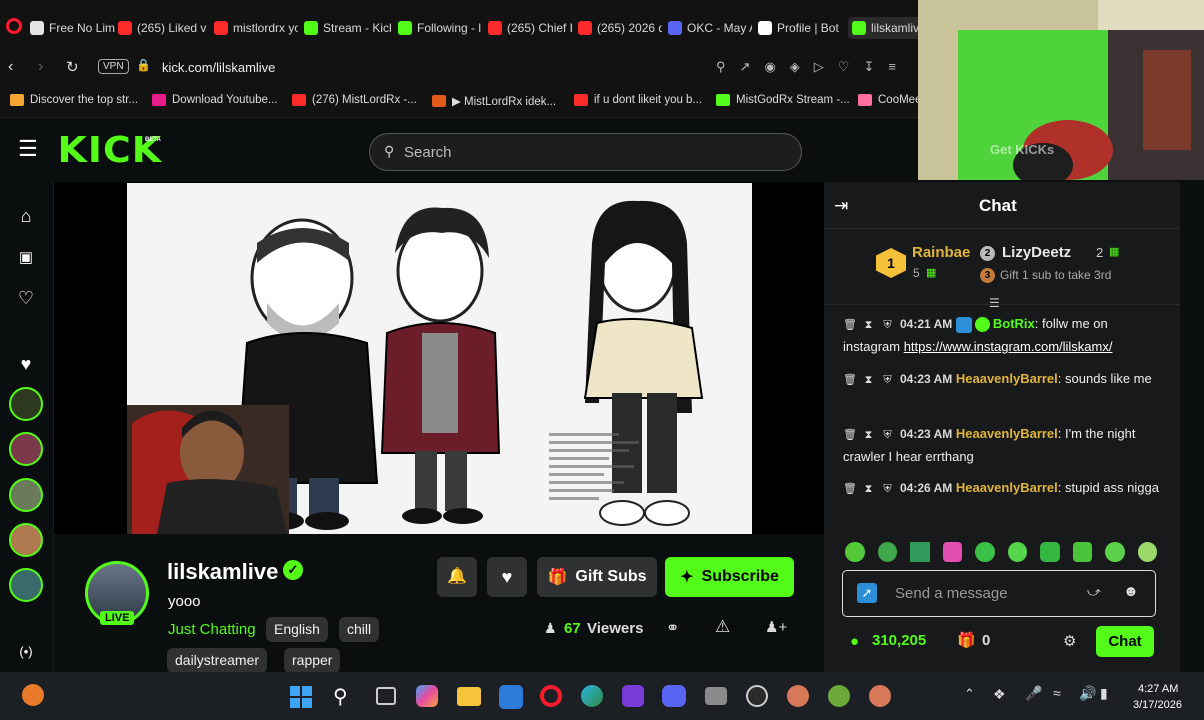  I want to click on heart-icon: ♡, so click(844, 67).